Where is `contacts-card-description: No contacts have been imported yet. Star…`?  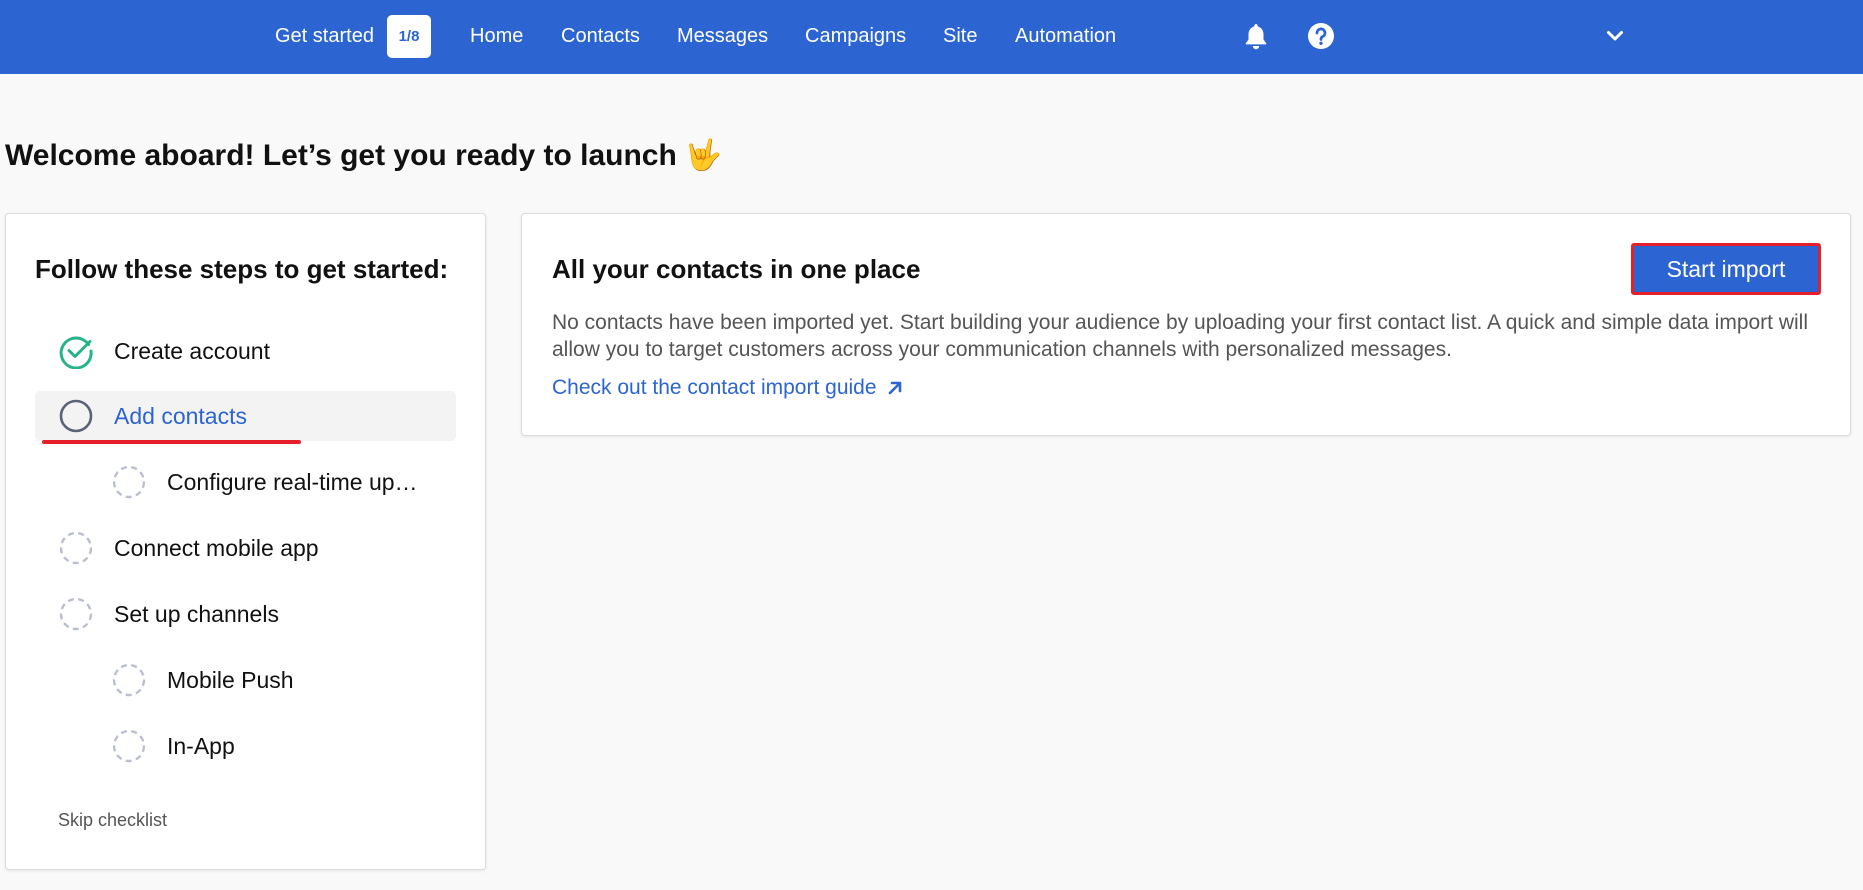 contacts-card-description: No contacts have been imported yet. Star… is located at coordinates (1180, 336).